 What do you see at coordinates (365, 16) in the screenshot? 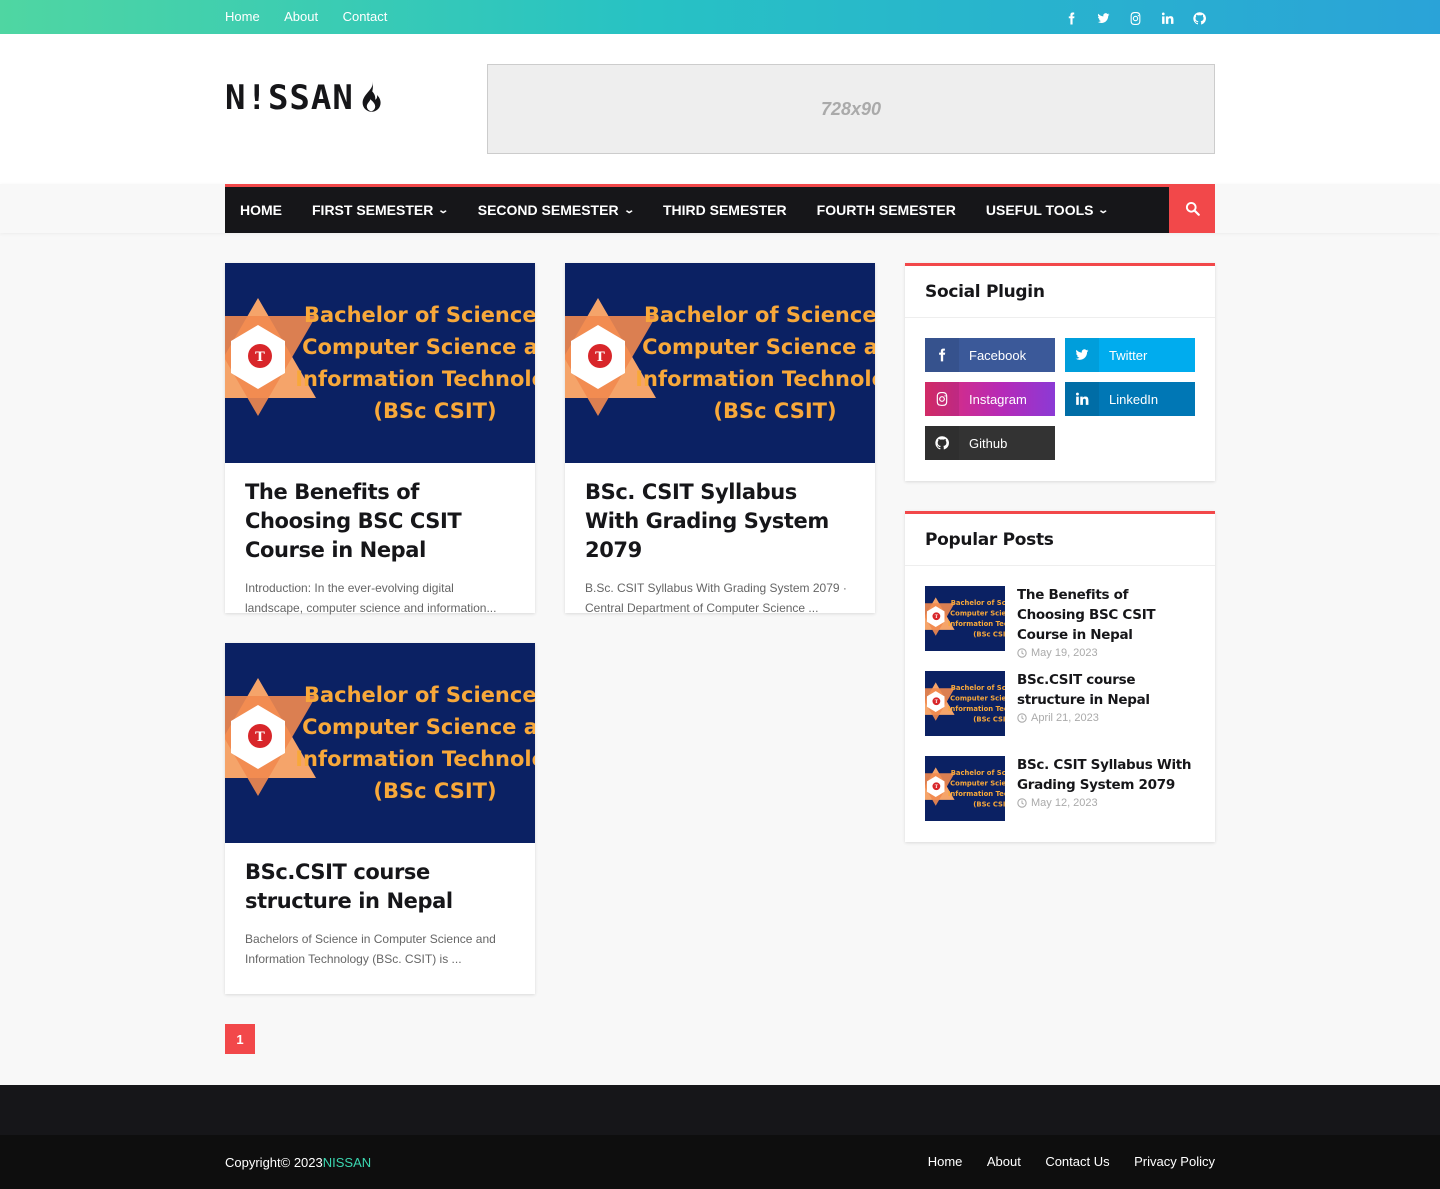
I see `top-link-contact: Contact` at bounding box center [365, 16].